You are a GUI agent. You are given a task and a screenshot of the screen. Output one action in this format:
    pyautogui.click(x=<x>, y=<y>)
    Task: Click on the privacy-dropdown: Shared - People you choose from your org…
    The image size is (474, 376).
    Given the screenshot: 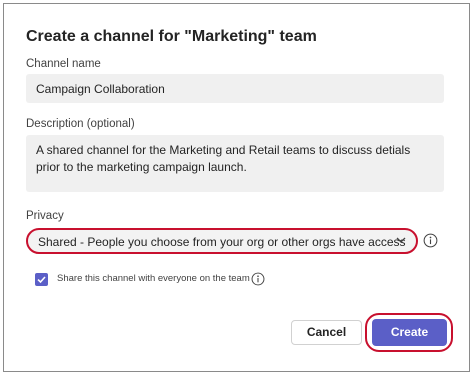 What is the action you would take?
    pyautogui.click(x=222, y=241)
    